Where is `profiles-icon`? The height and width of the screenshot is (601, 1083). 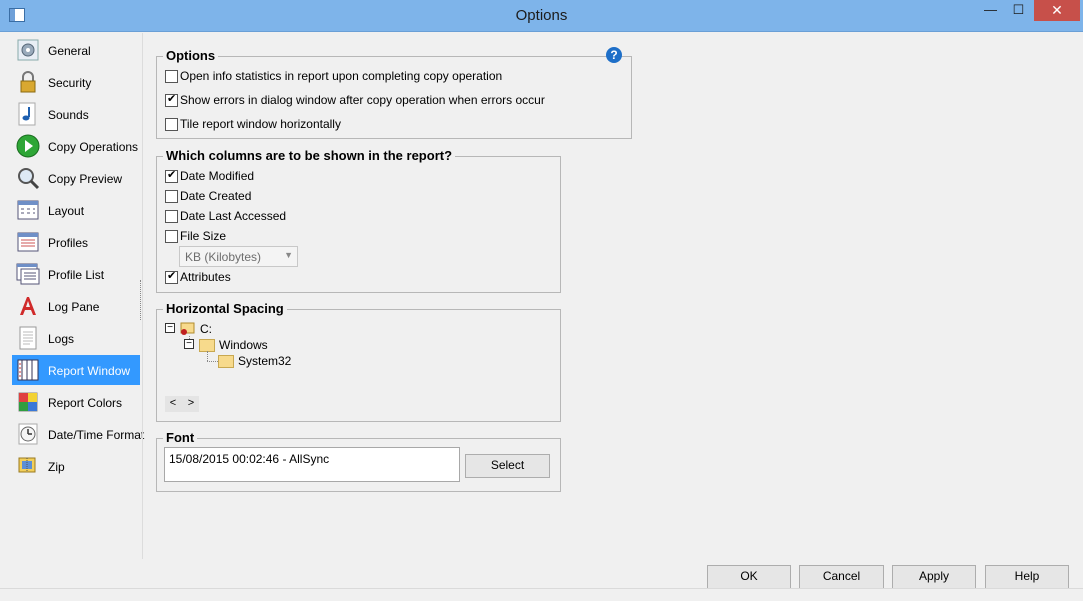 profiles-icon is located at coordinates (28, 242).